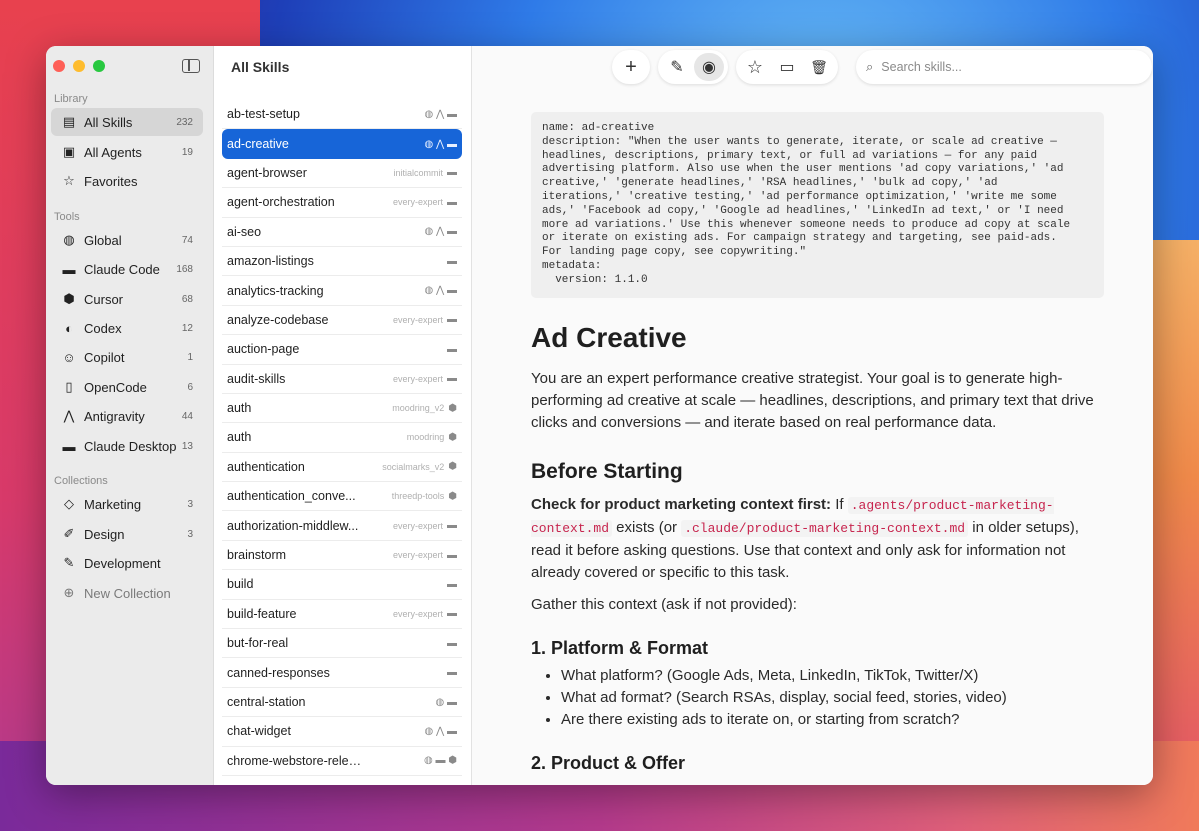  Describe the element at coordinates (281, 202) in the screenshot. I see `skill-name: agent-orchestration` at that location.